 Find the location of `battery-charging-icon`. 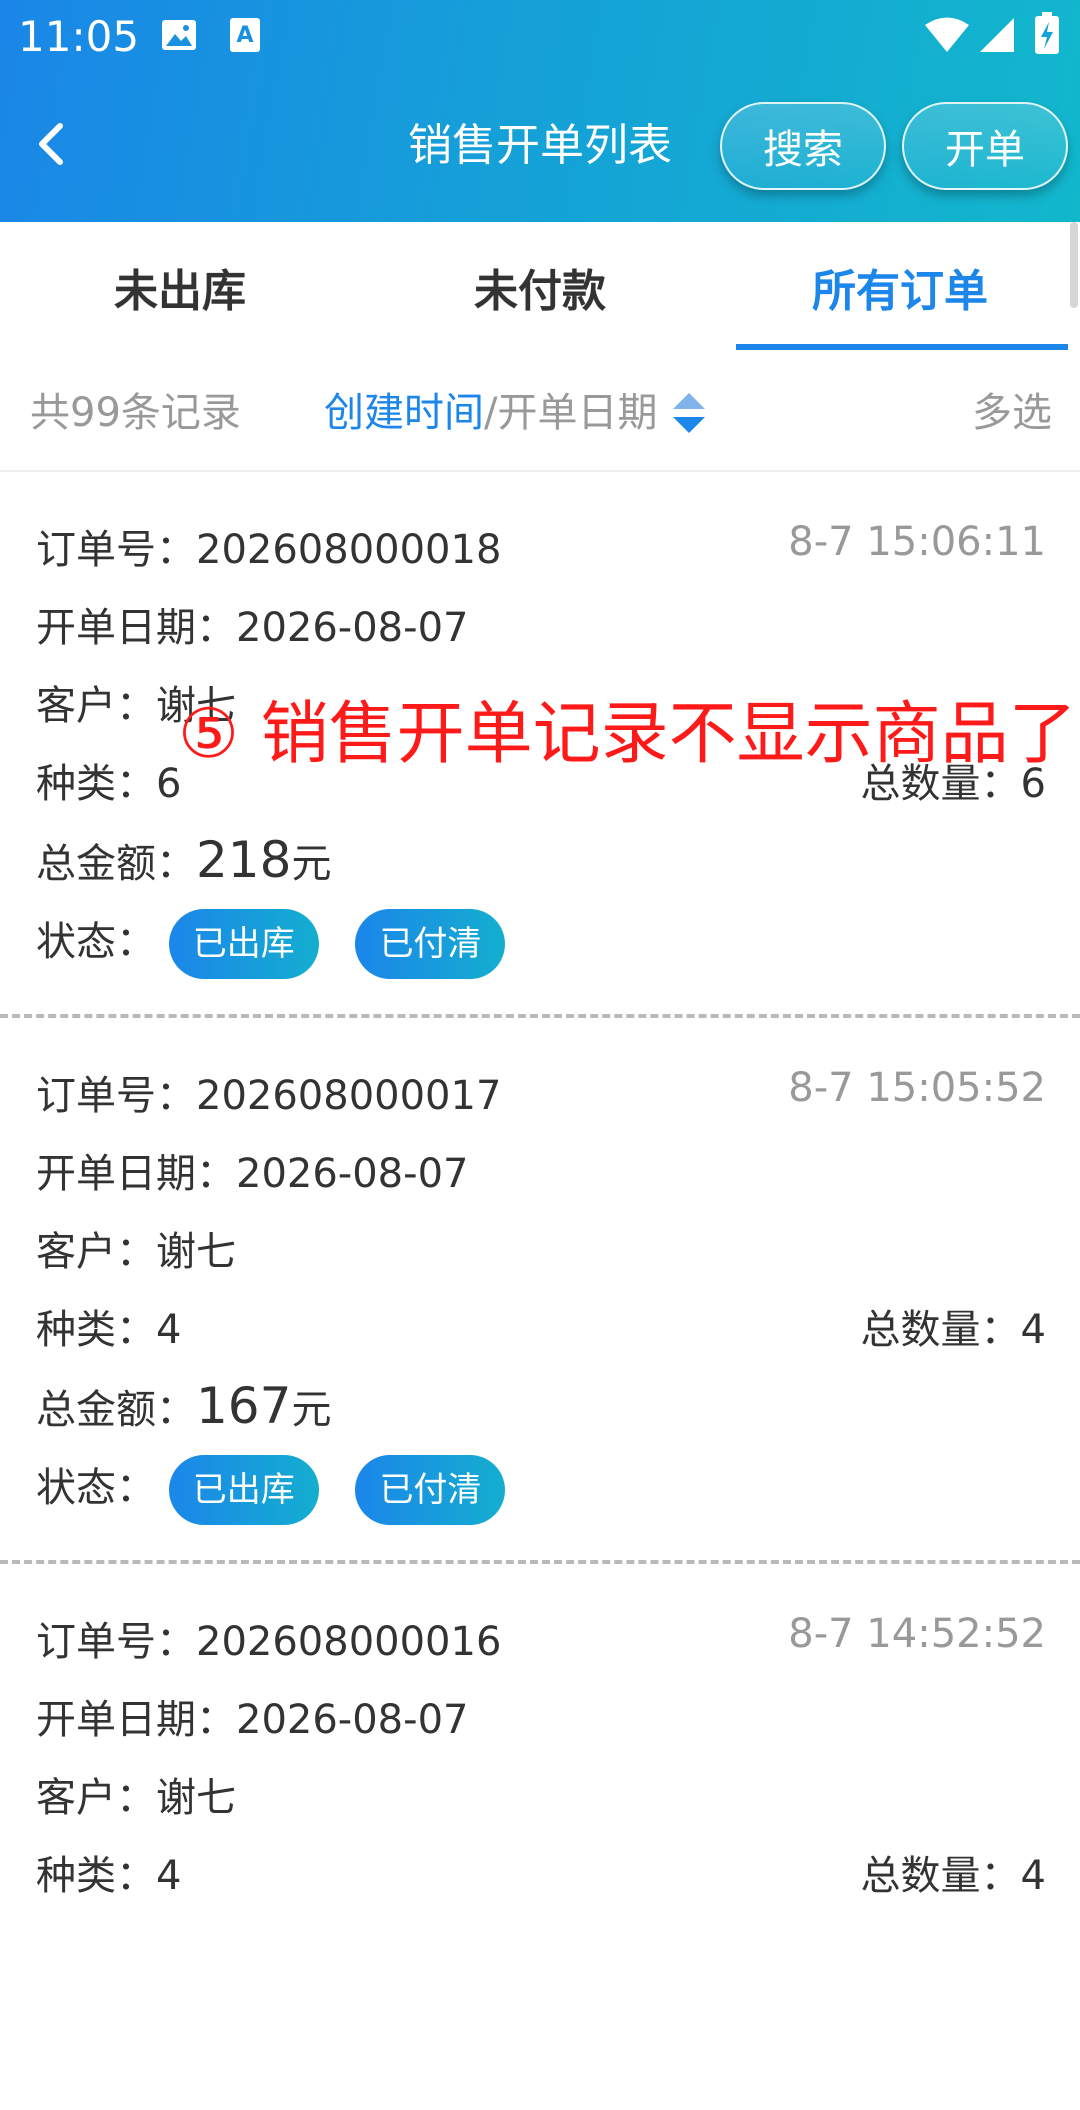

battery-charging-icon is located at coordinates (1047, 33).